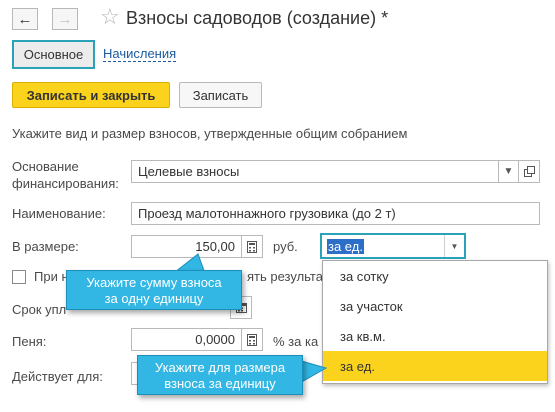 This screenshot has height=412, width=555. Describe the element at coordinates (345, 246) in the screenshot. I see `unit-select-value: за ед.` at that location.